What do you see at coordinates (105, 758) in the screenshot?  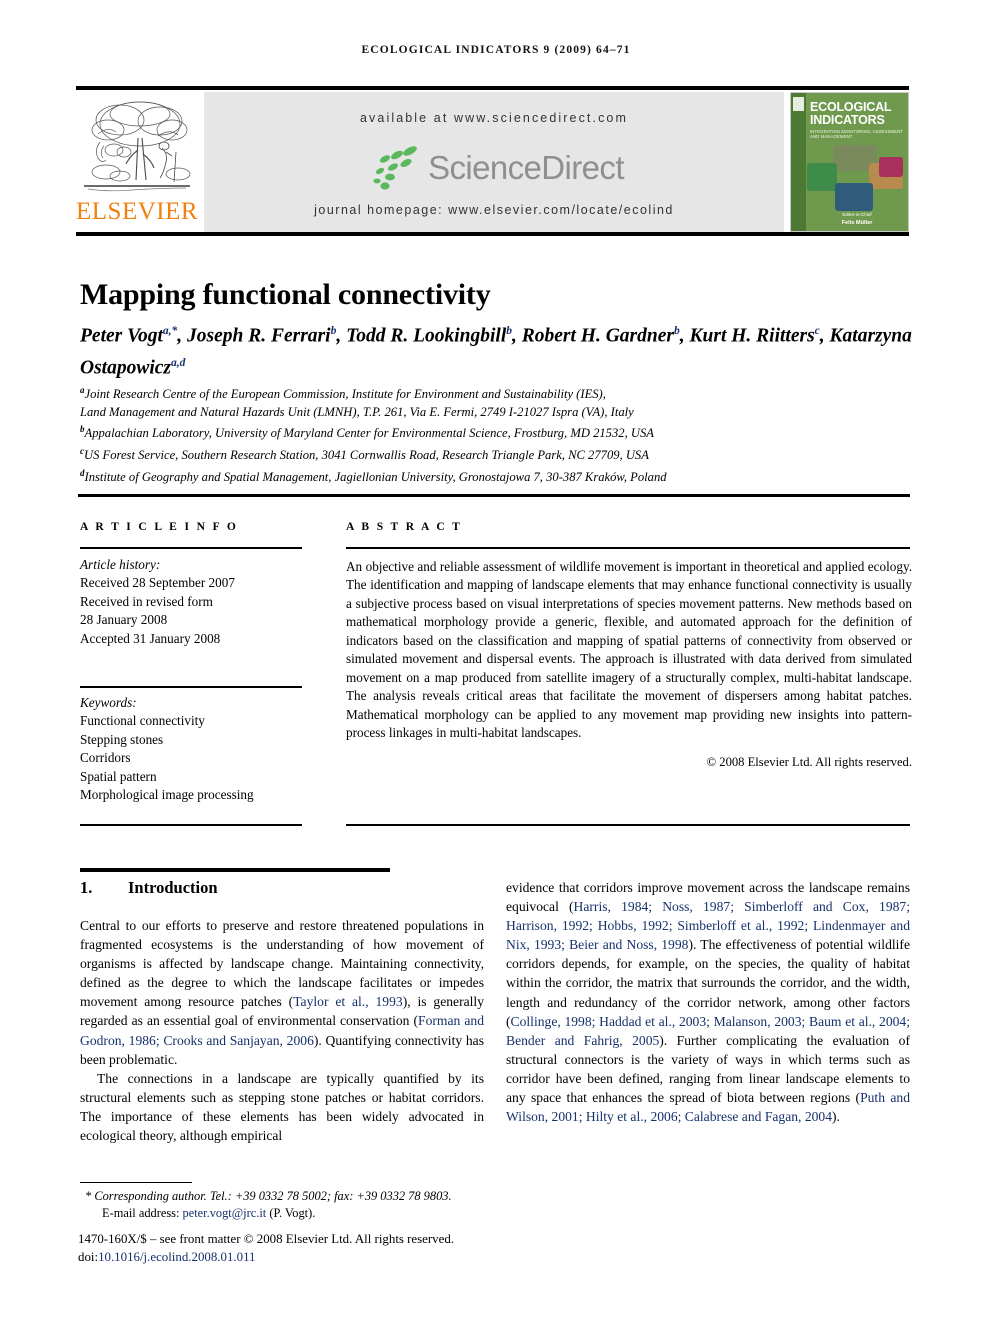 I see `keyword-item: Corridors` at bounding box center [105, 758].